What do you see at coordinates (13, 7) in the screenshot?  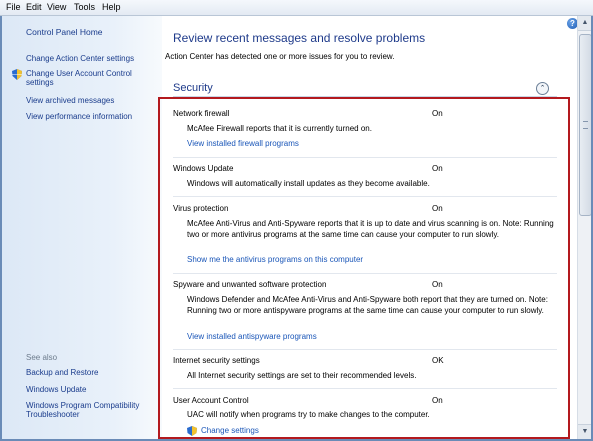 I see `menu-file: File` at bounding box center [13, 7].